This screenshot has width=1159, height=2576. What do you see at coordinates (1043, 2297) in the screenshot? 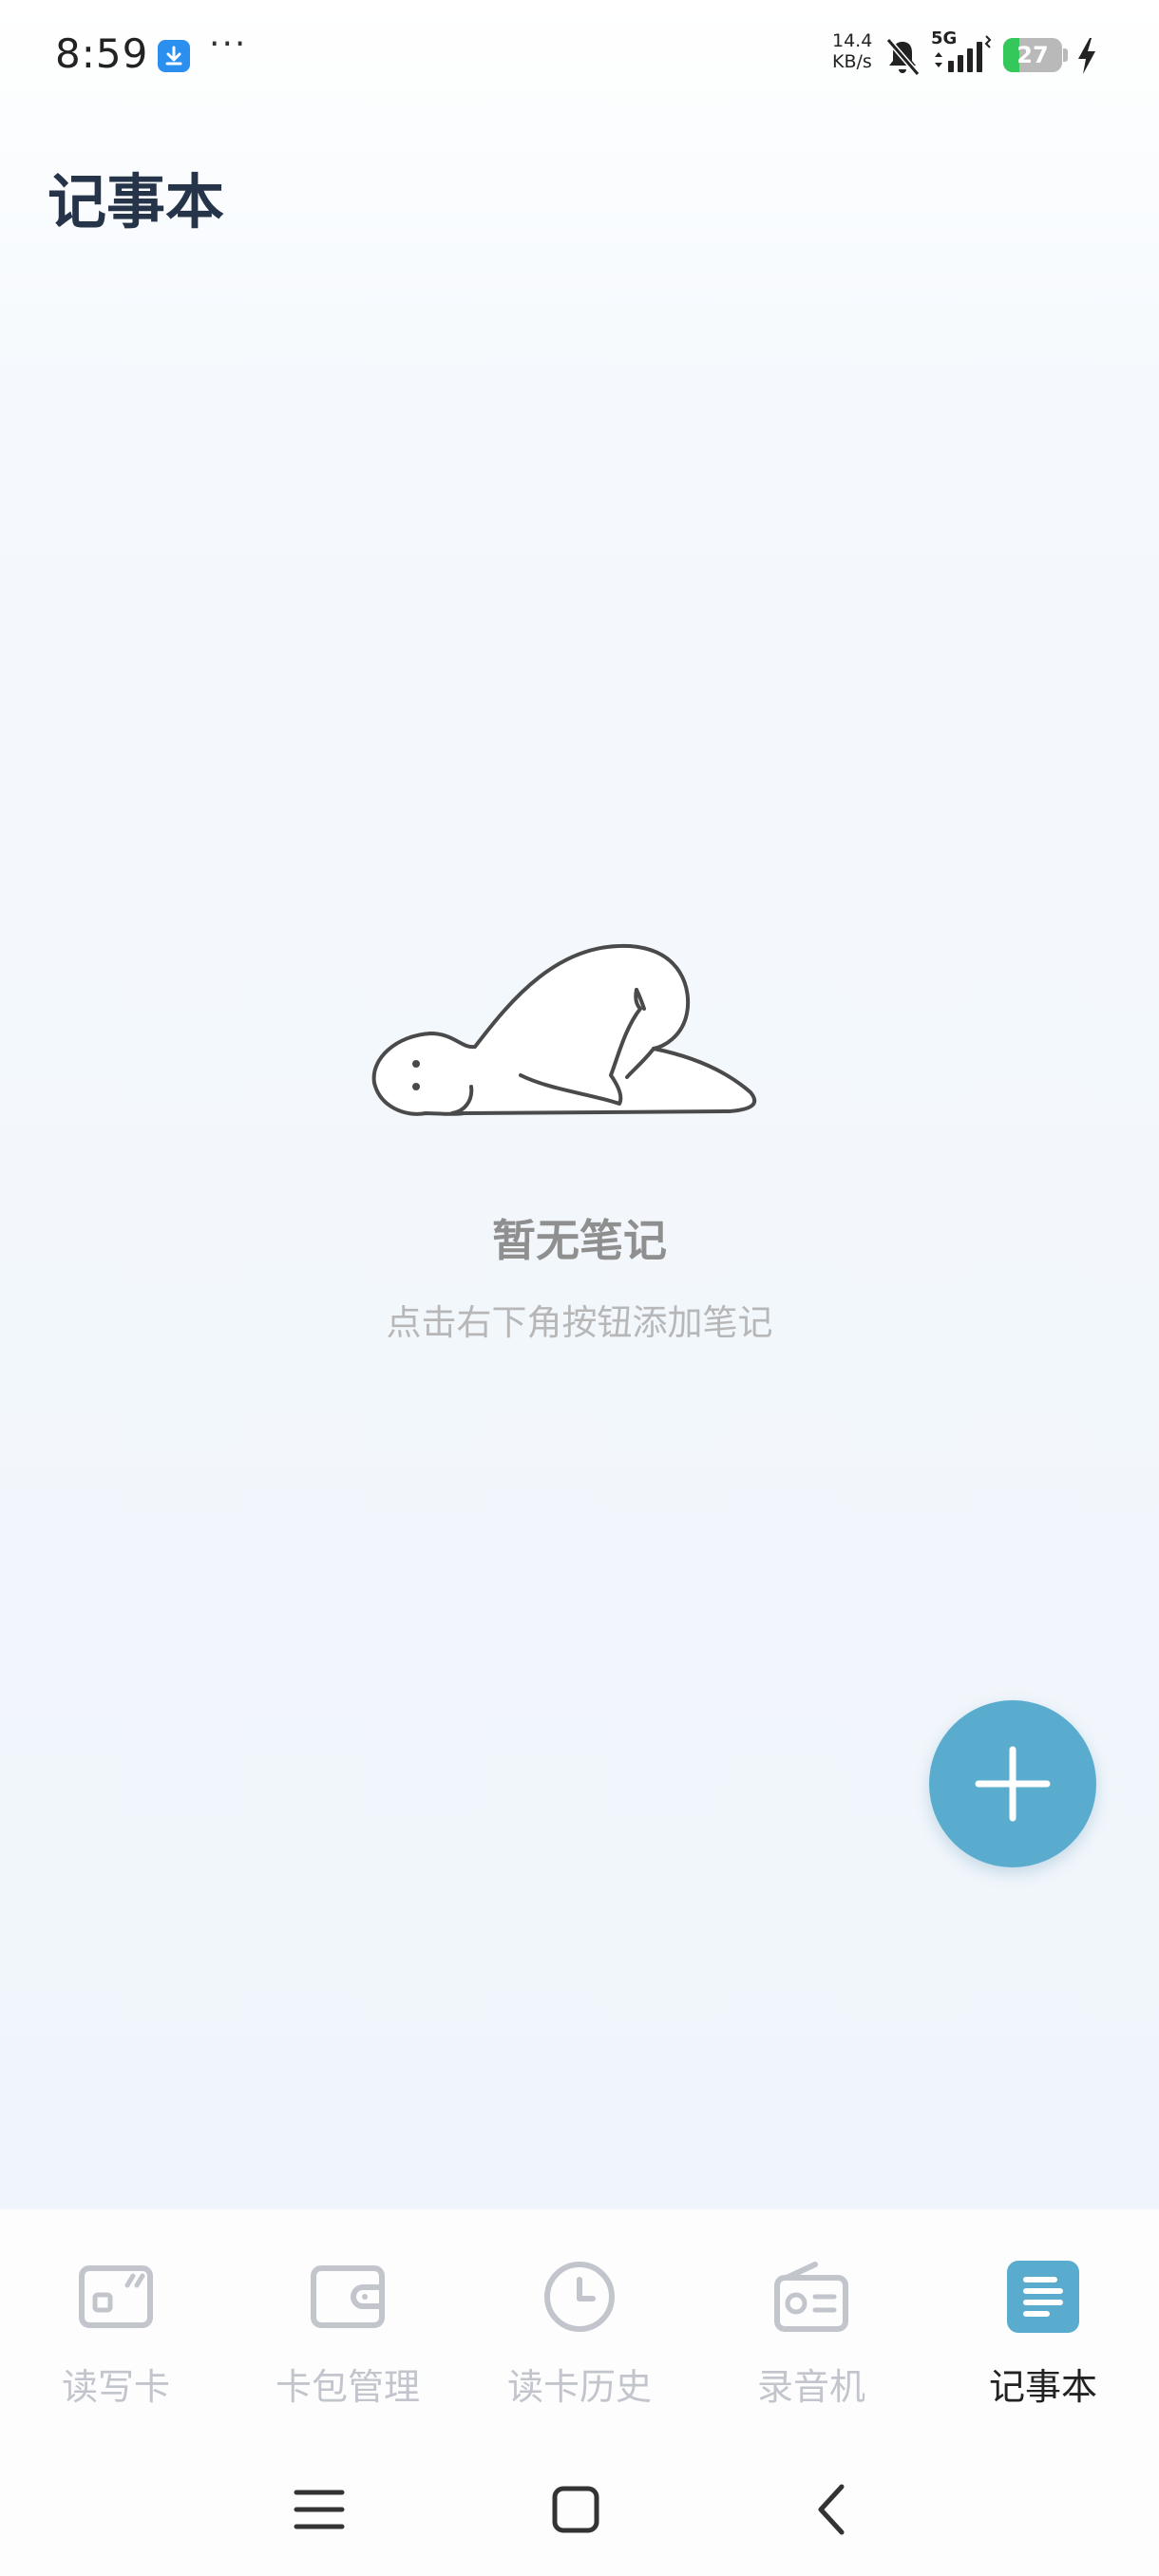
I see `notepad-icon` at bounding box center [1043, 2297].